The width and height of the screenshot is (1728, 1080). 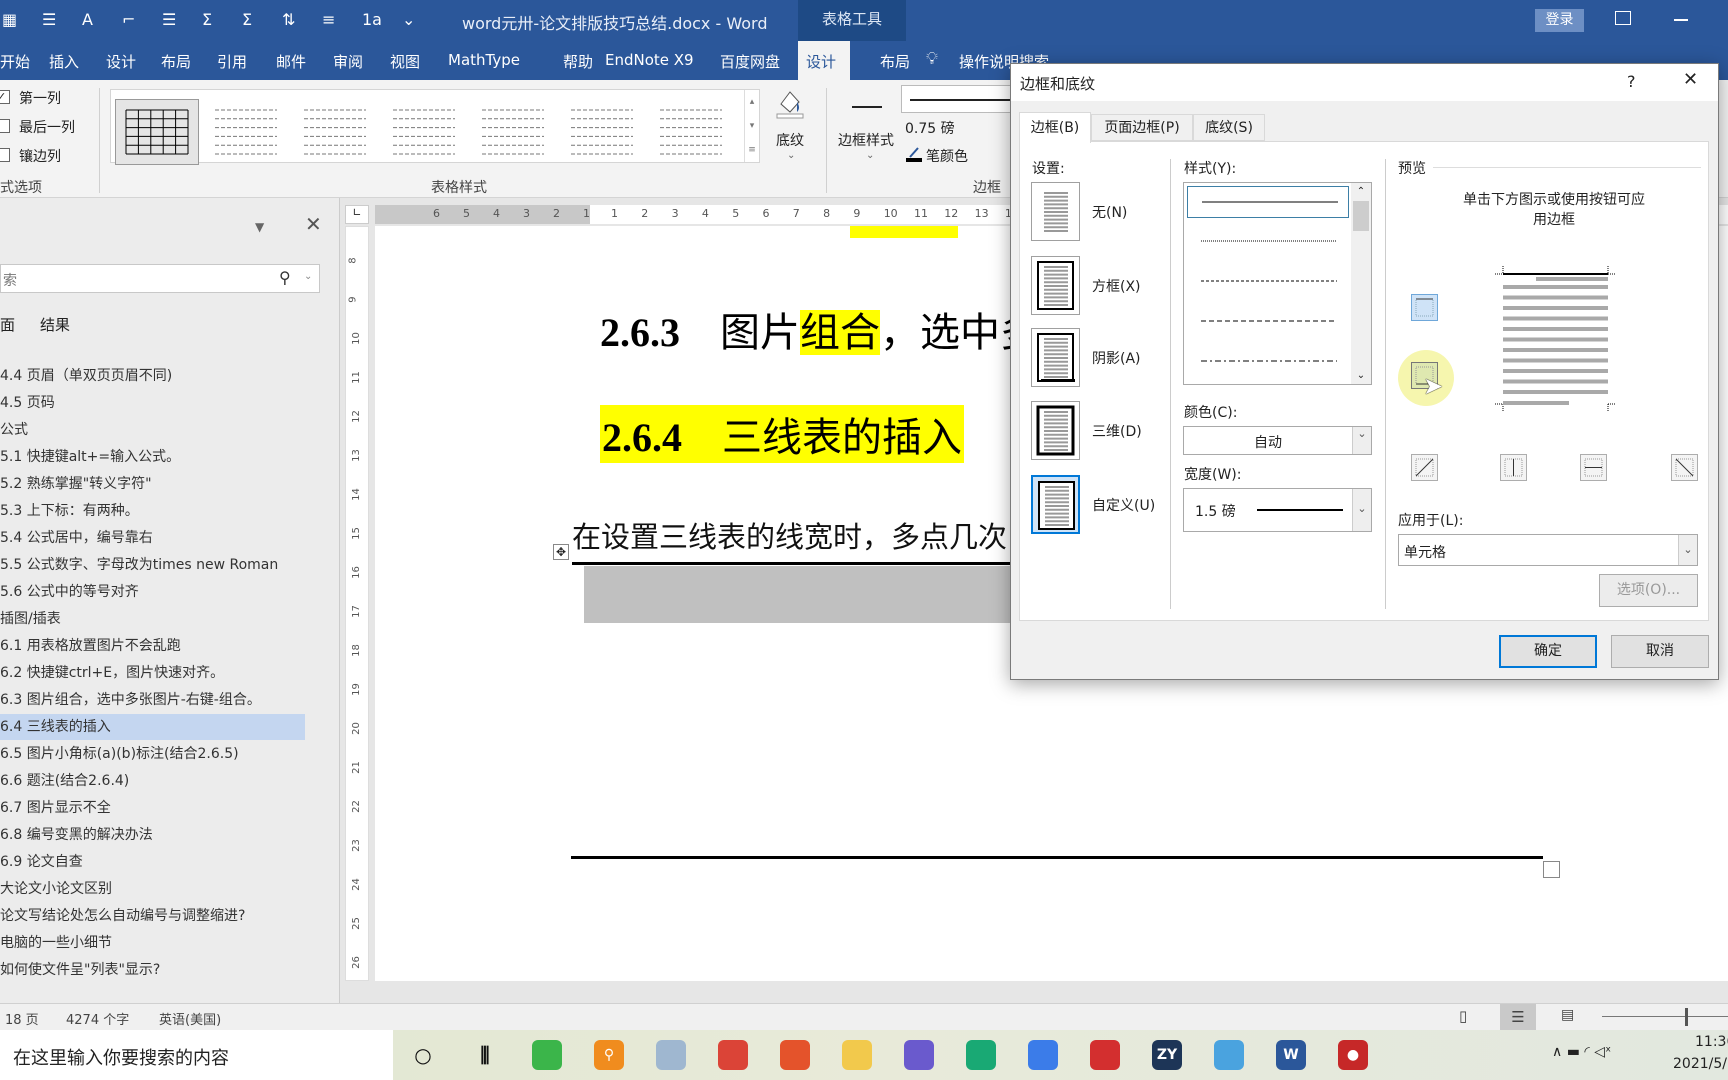 I want to click on pen-weight-dropdown: 0.75 磅, so click(x=930, y=128).